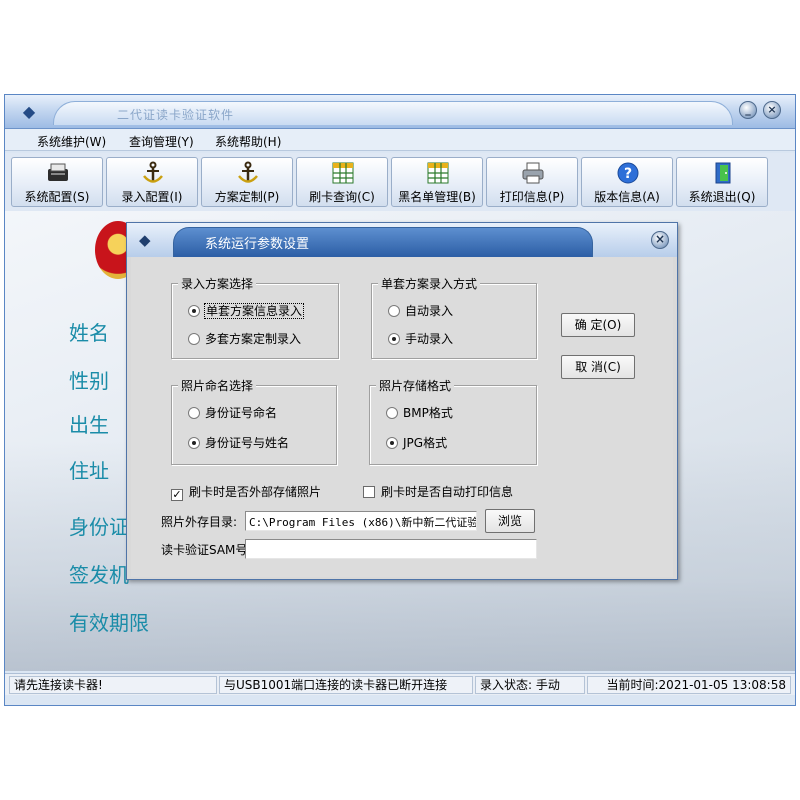 The height and width of the screenshot is (800, 800). I want to click on version-info-button: ? 版本信息(A), so click(627, 182).